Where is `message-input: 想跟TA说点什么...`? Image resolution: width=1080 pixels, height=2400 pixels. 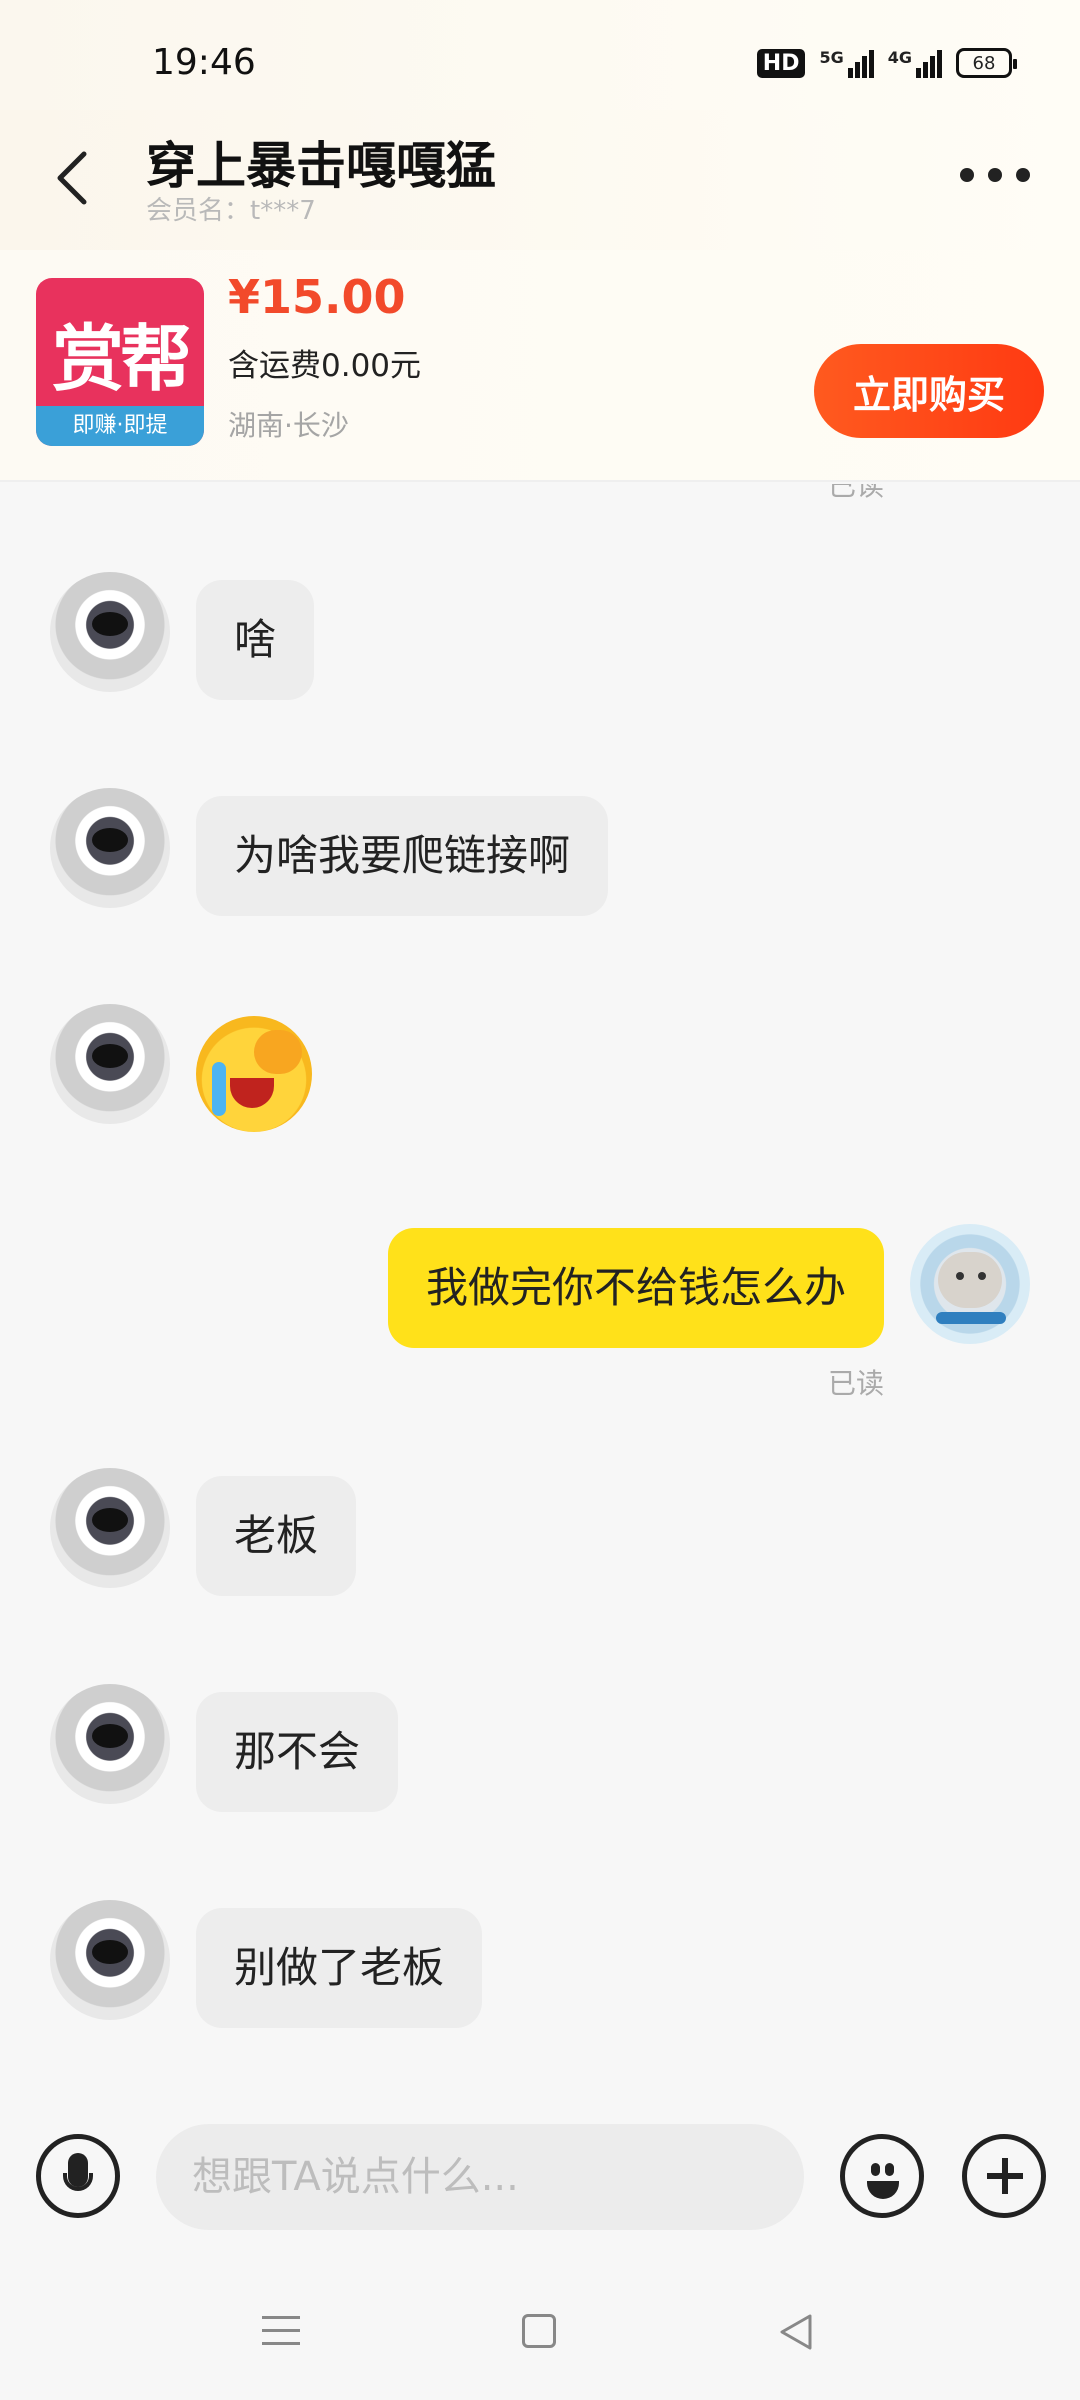 message-input: 想跟TA说点什么... is located at coordinates (480, 2177).